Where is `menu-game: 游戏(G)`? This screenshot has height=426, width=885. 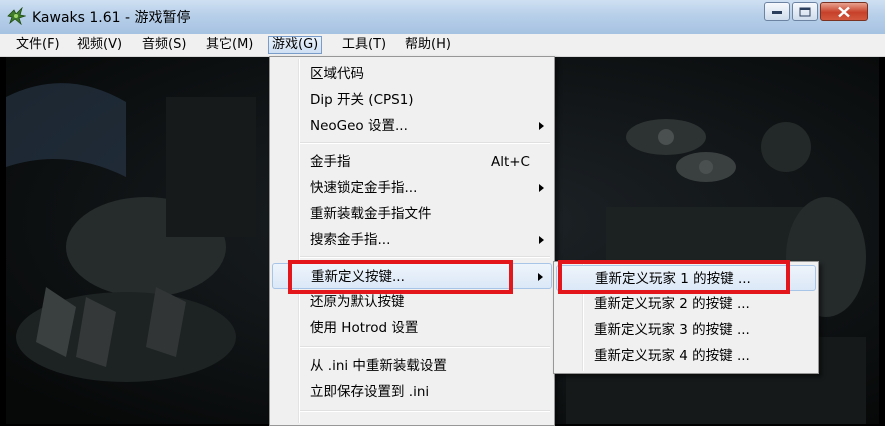 menu-game: 游戏(G) is located at coordinates (295, 45).